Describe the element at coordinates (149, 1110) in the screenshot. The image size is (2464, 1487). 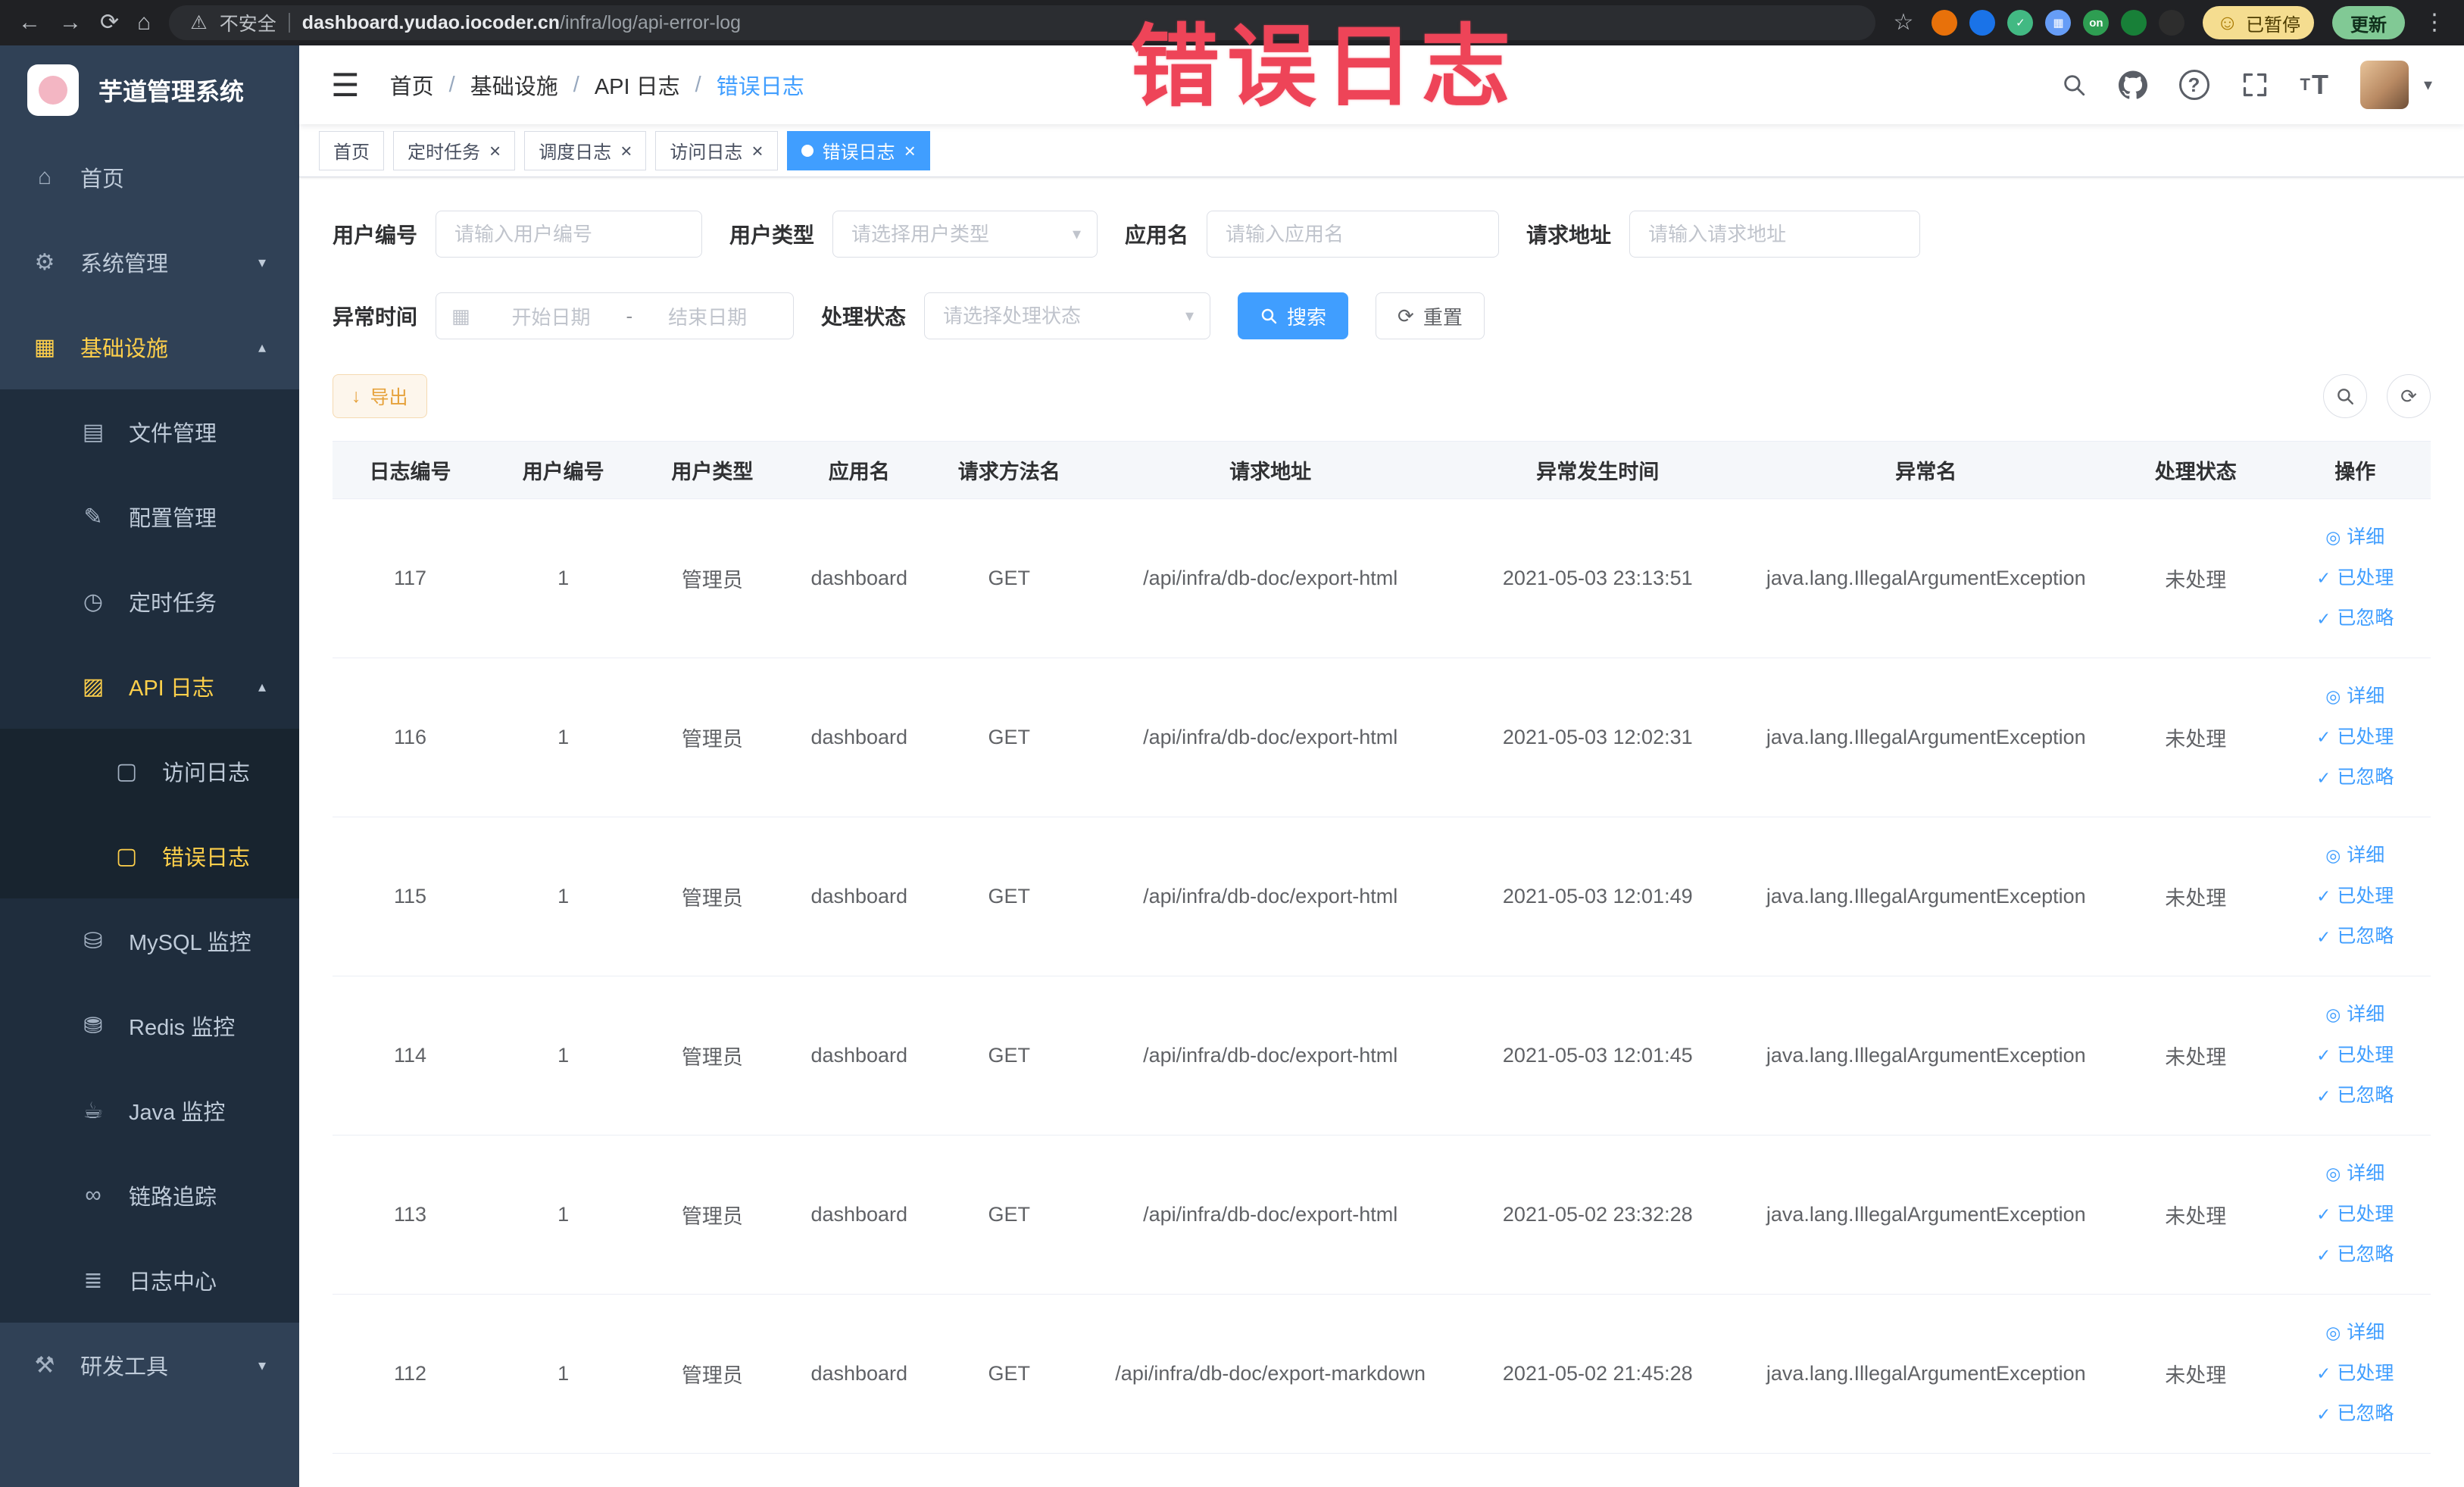
I see `sidebar-item-java: ☕ Java 监控` at that location.